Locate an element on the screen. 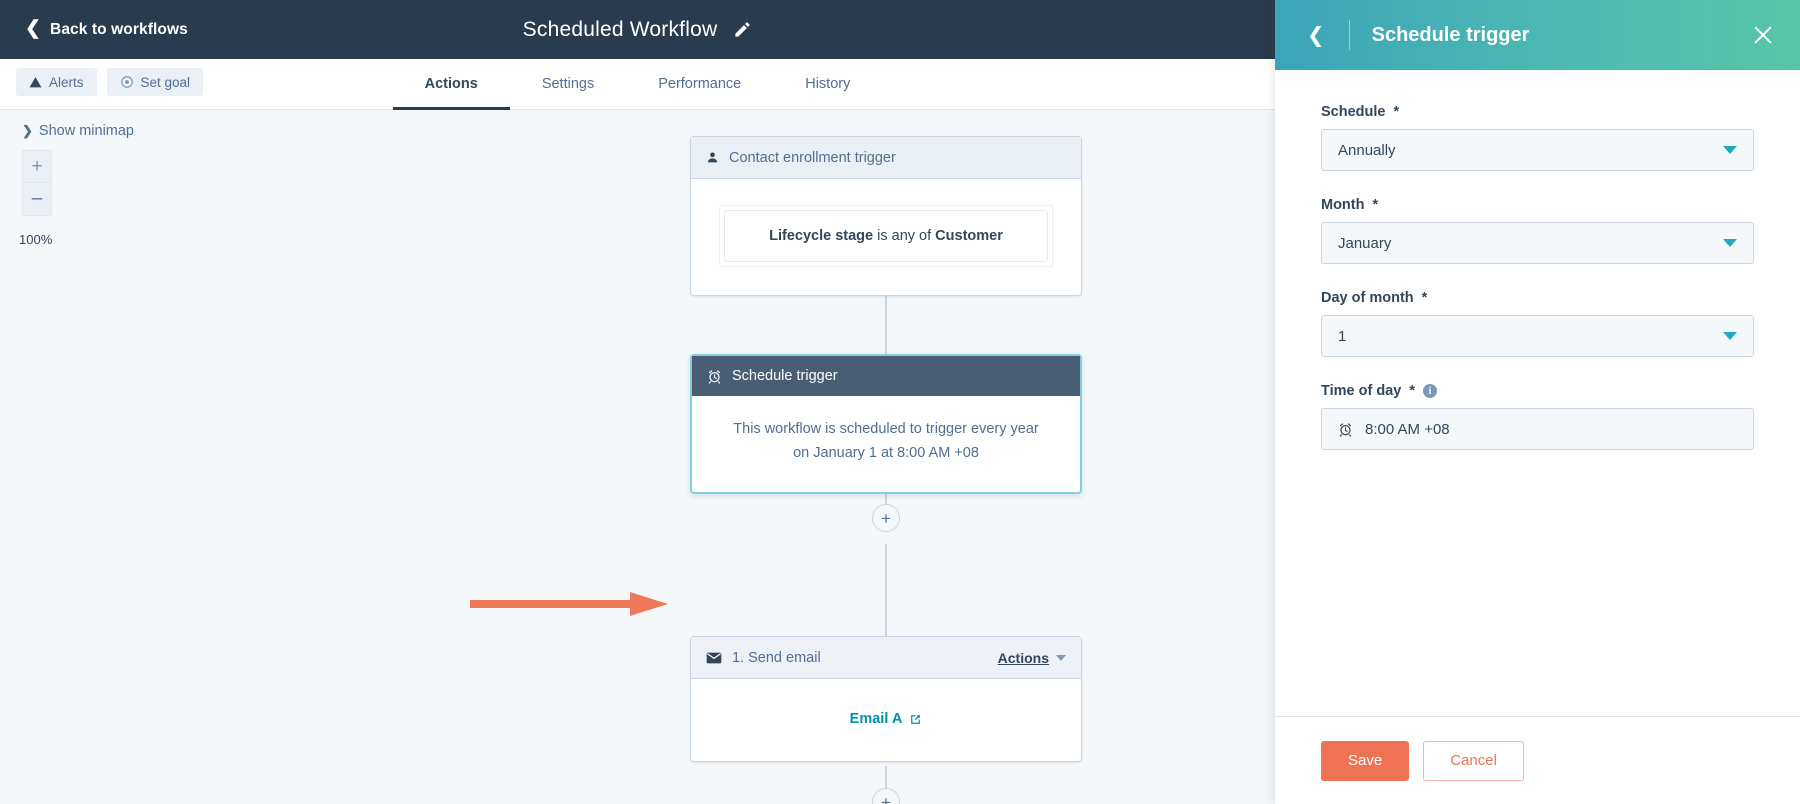 This screenshot has height=804, width=1800. tab-history-label: History is located at coordinates (828, 83).